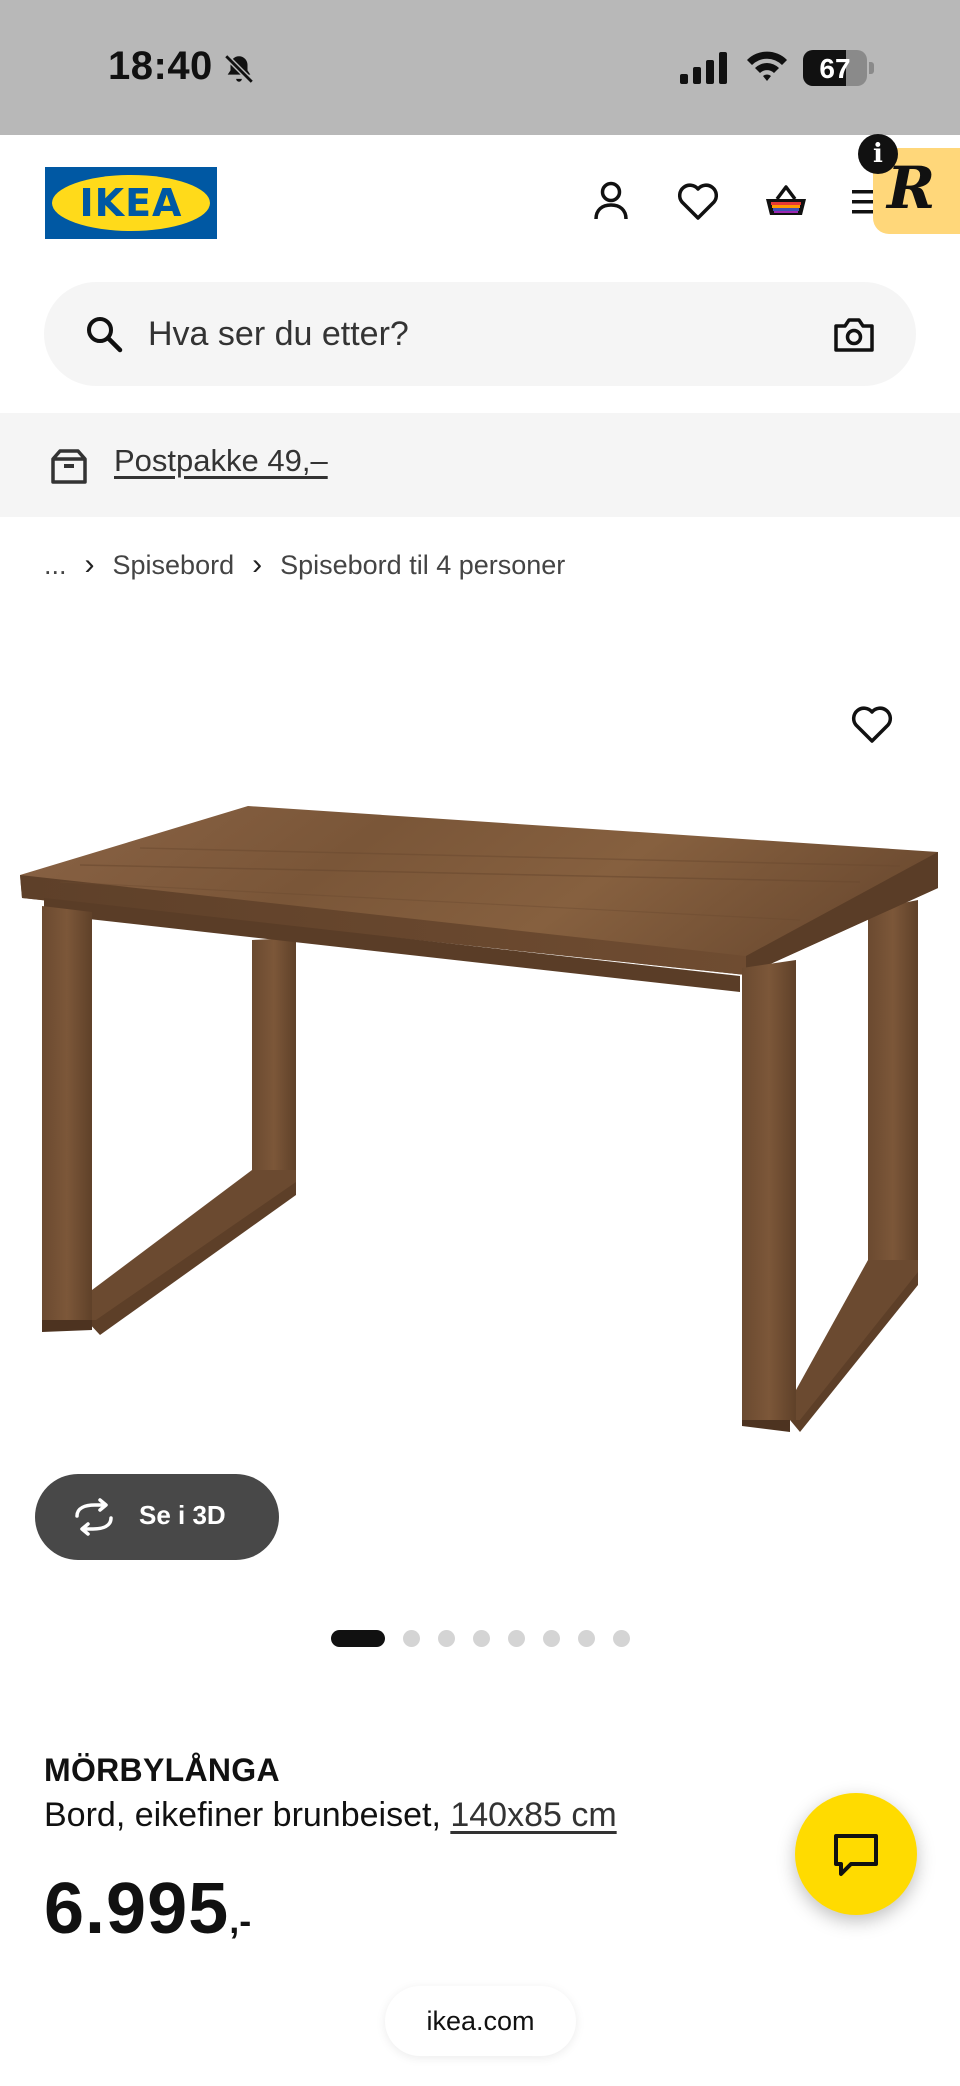  What do you see at coordinates (94, 1517) in the screenshot?
I see `rotate-3d-icon` at bounding box center [94, 1517].